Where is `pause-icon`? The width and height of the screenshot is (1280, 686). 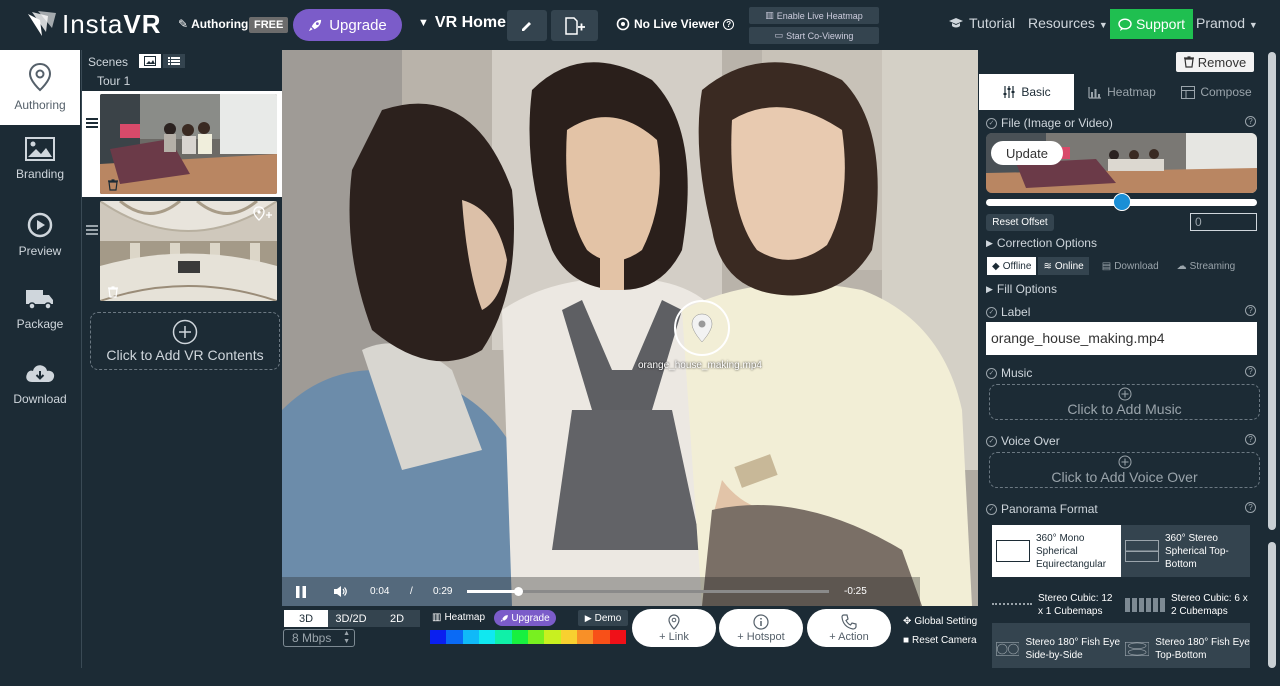
pause-icon is located at coordinates (301, 592).